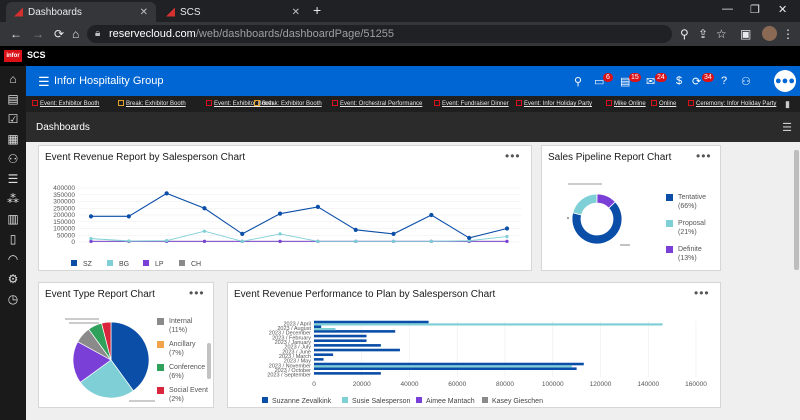 The width and height of the screenshot is (800, 420). I want to click on infor-favicon-icon, so click(170, 12).